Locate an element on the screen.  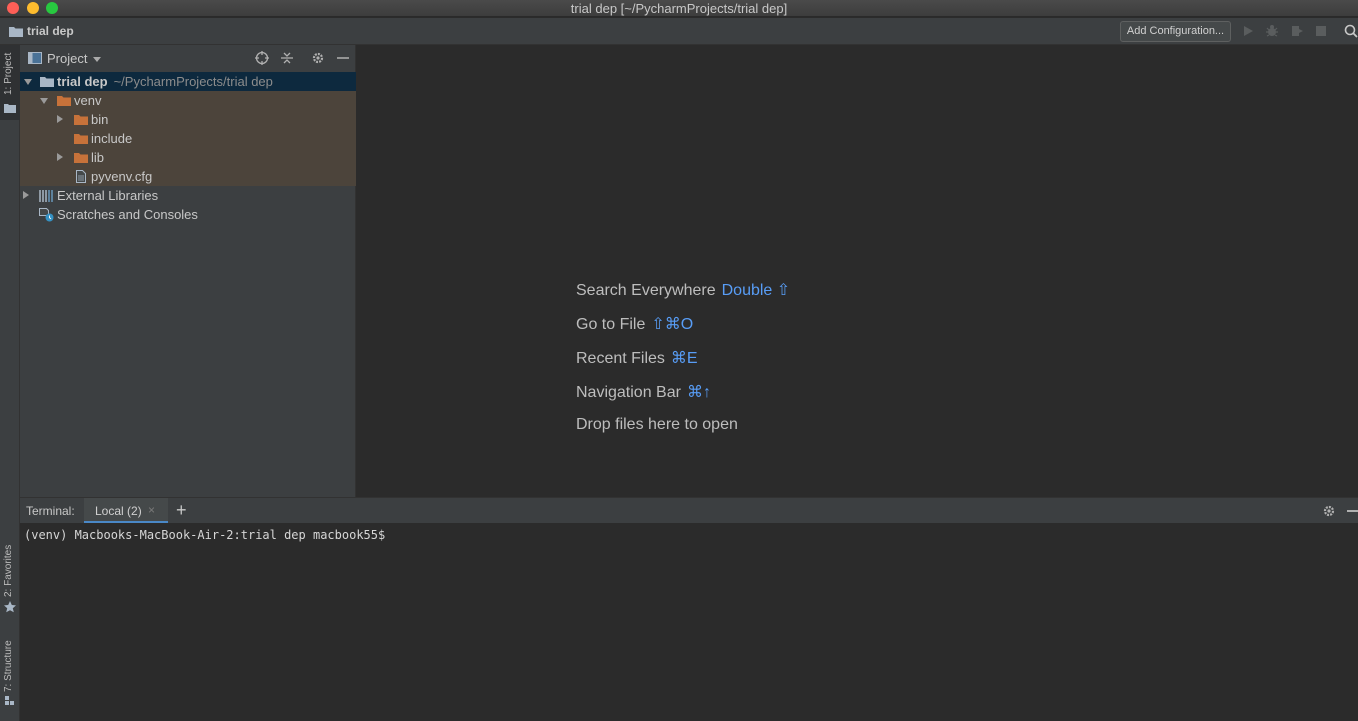
project-panel-header: Project is located at coordinates (188, 58).